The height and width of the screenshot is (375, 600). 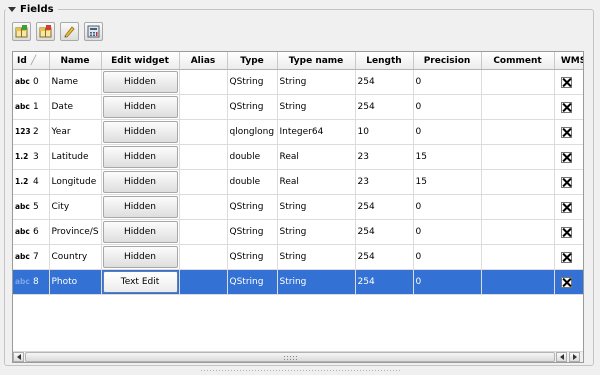 I want to click on table-row: abc 1 Date Hidden QString String 254 0, so click(x=298, y=107).